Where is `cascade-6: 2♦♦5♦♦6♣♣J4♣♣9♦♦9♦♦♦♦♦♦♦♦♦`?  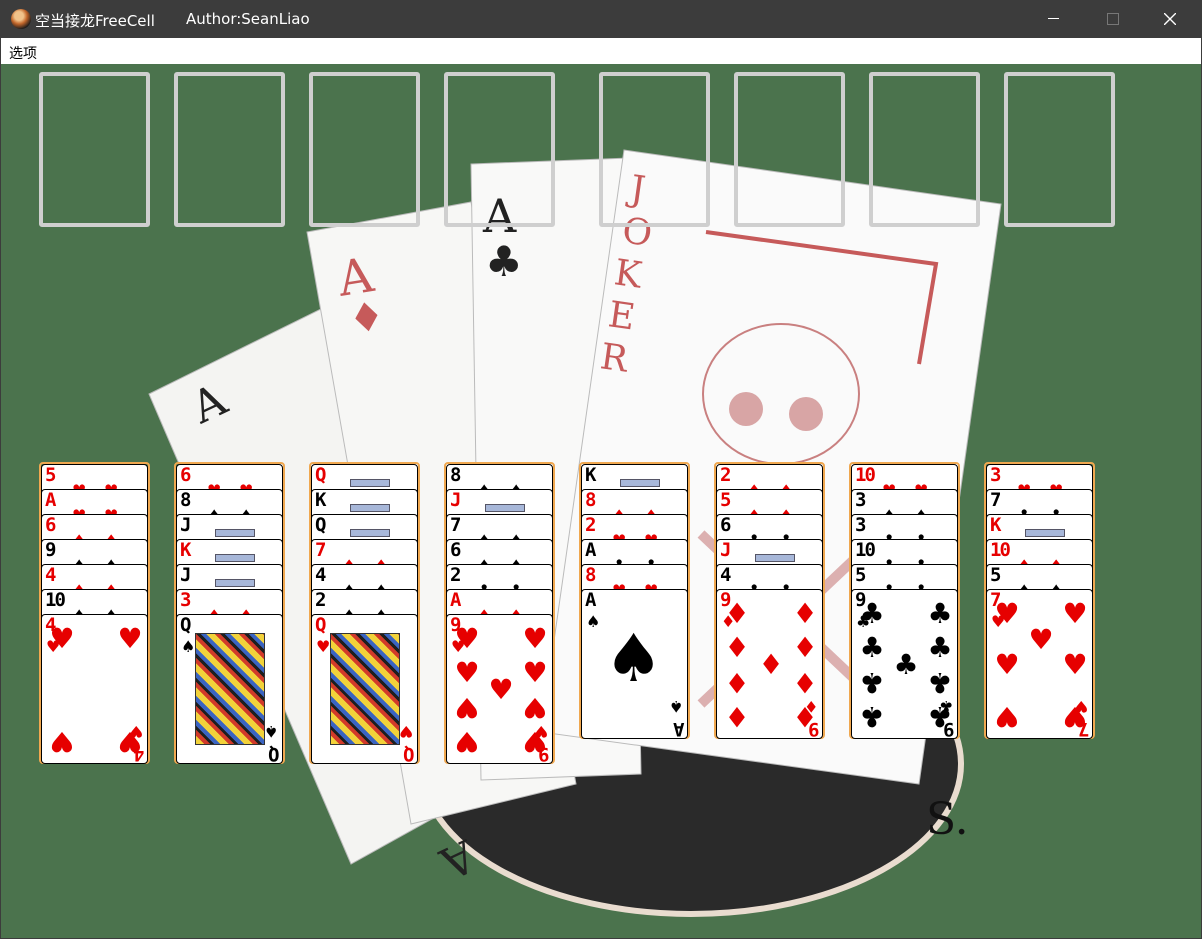
cascade-6: 2♦♦5♦♦6♣♣J4♣♣9♦♦9♦♦♦♦♦♦♦♦♦ is located at coordinates (769, 600).